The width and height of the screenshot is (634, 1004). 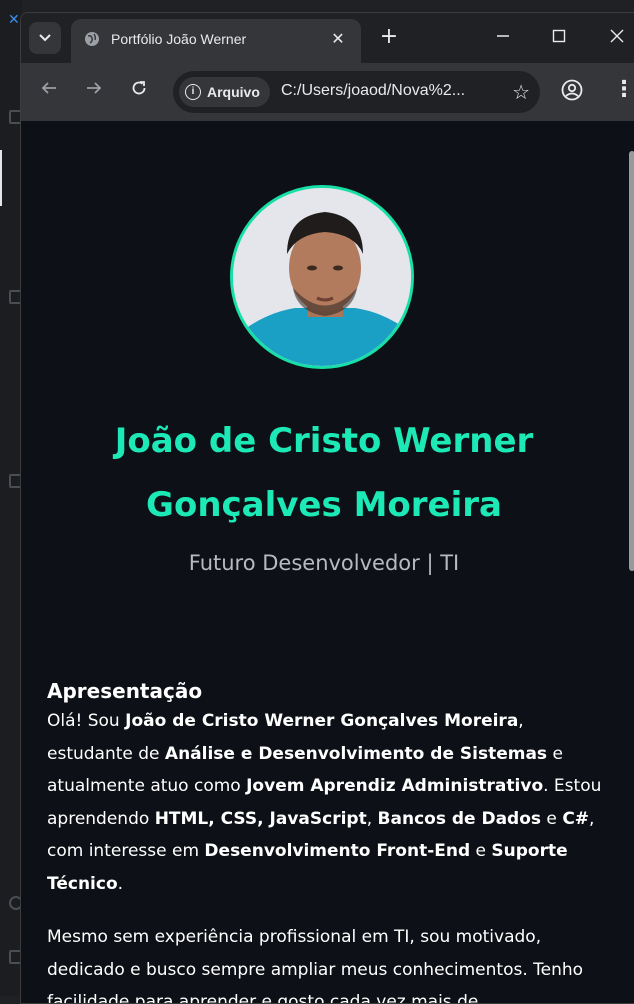 I want to click on arrow-left-icon, so click(x=48, y=88).